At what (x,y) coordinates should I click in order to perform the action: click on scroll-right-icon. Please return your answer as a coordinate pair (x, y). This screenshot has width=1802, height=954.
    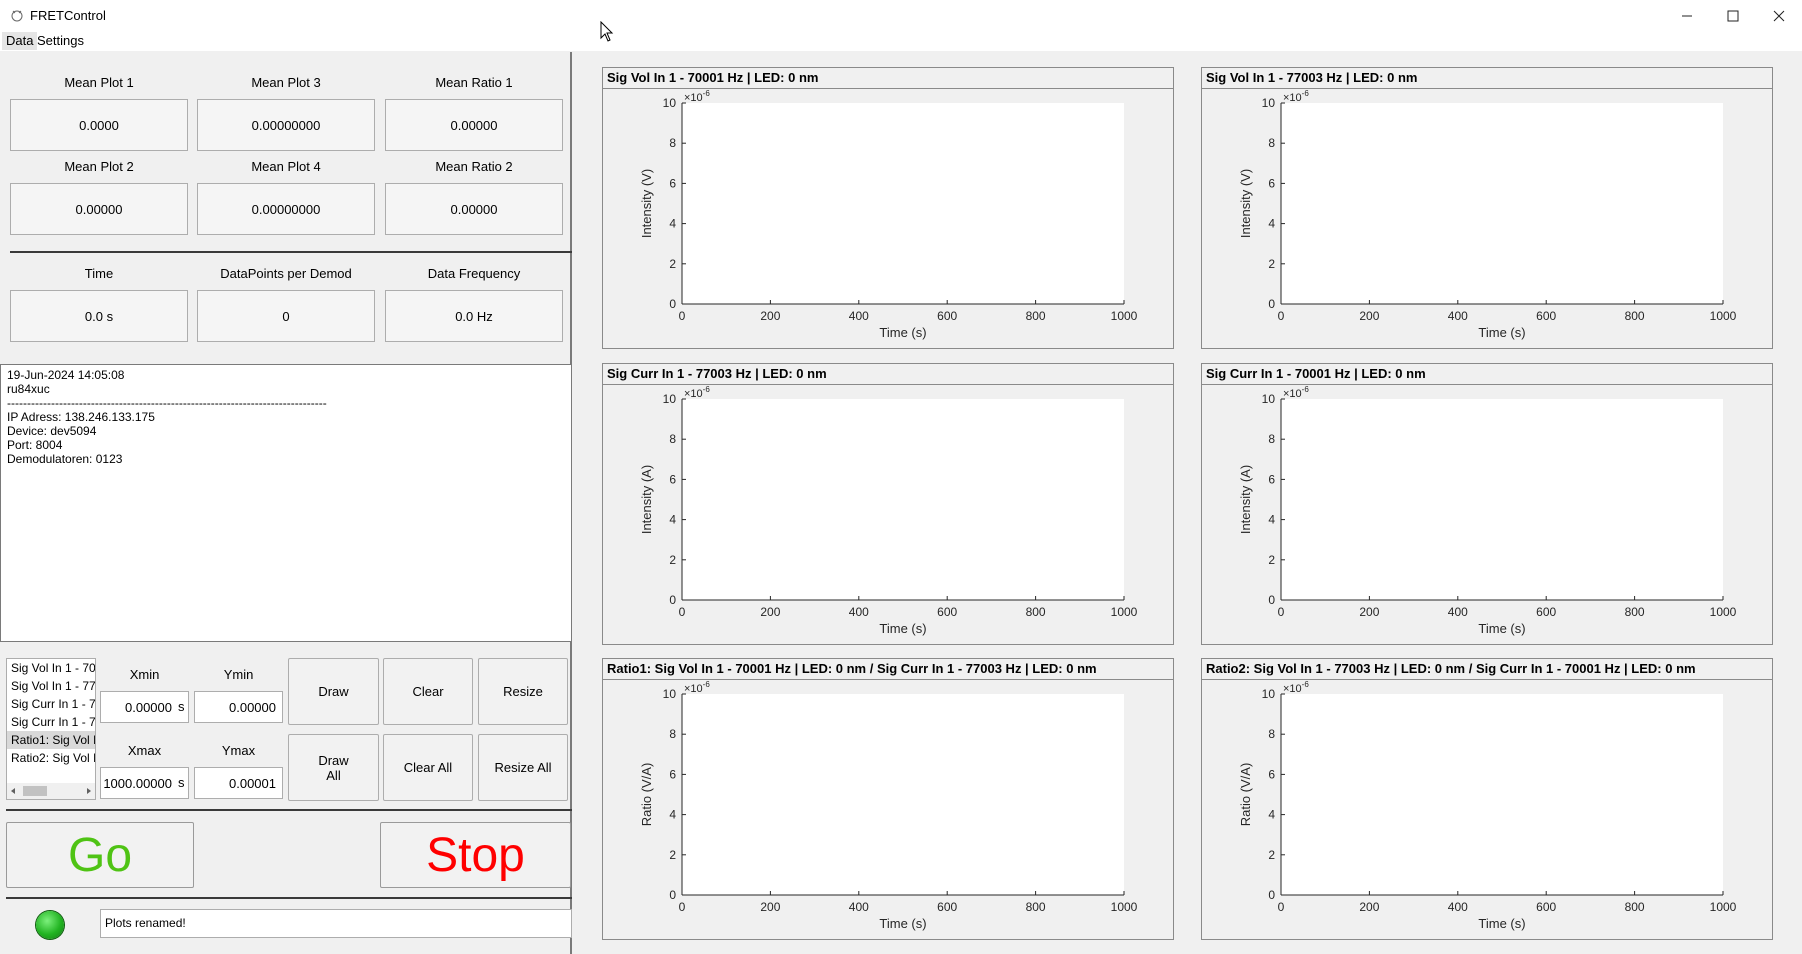
    Looking at the image, I should click on (89, 791).